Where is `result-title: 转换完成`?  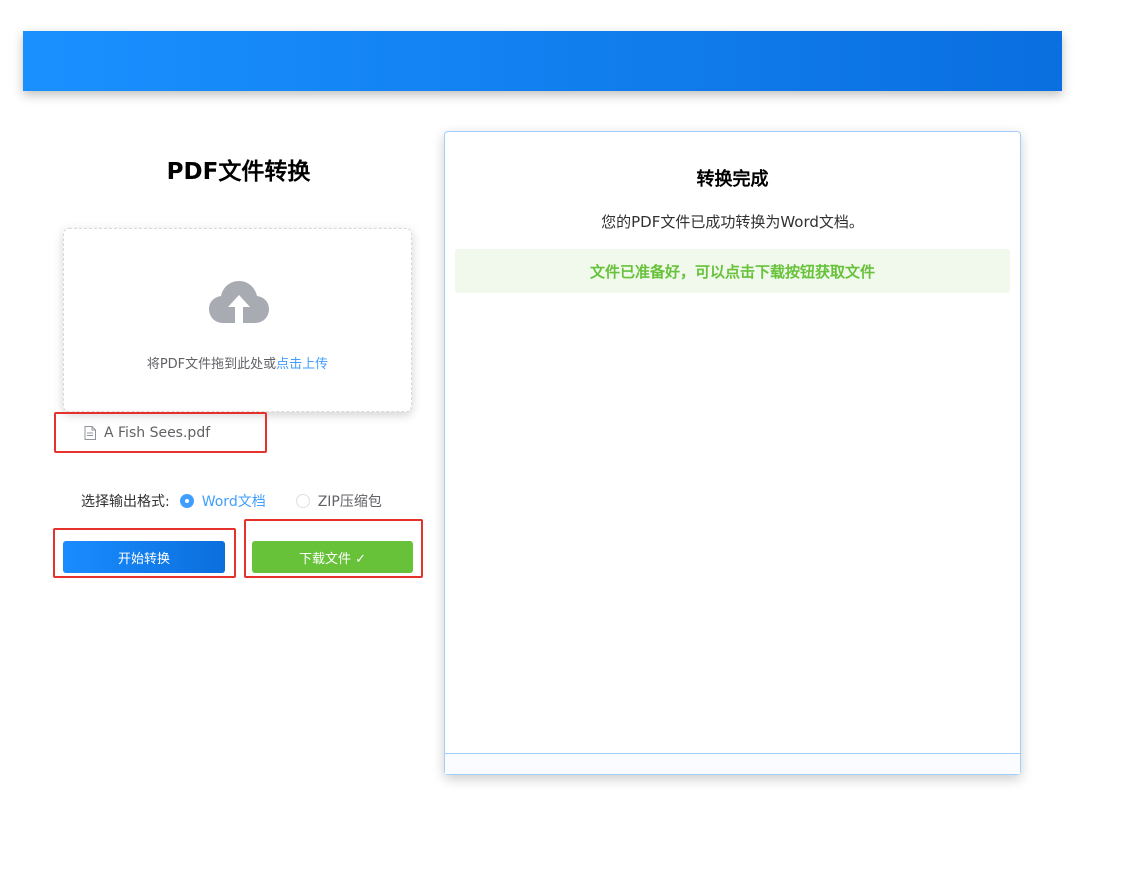 result-title: 转换完成 is located at coordinates (732, 179).